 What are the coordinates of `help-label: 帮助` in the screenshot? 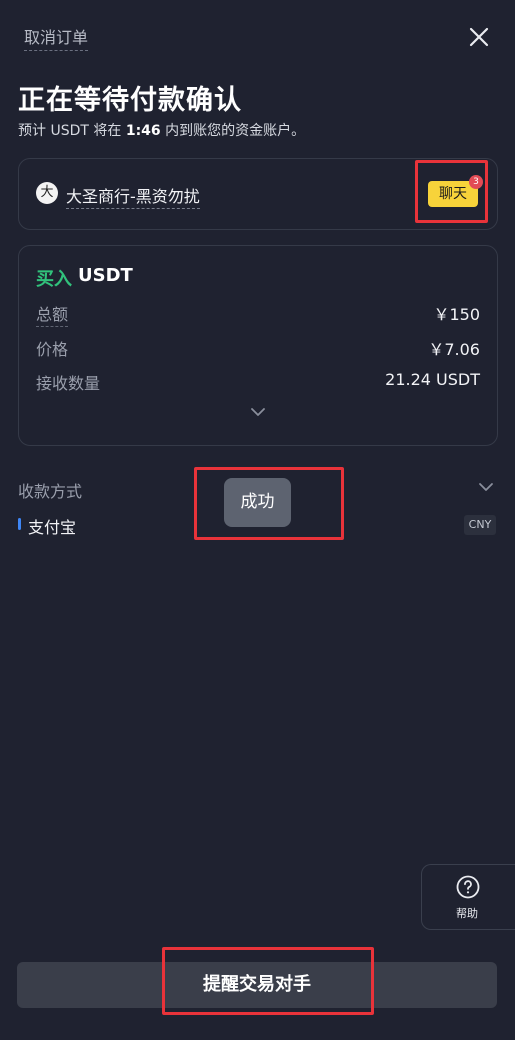 It's located at (467, 913).